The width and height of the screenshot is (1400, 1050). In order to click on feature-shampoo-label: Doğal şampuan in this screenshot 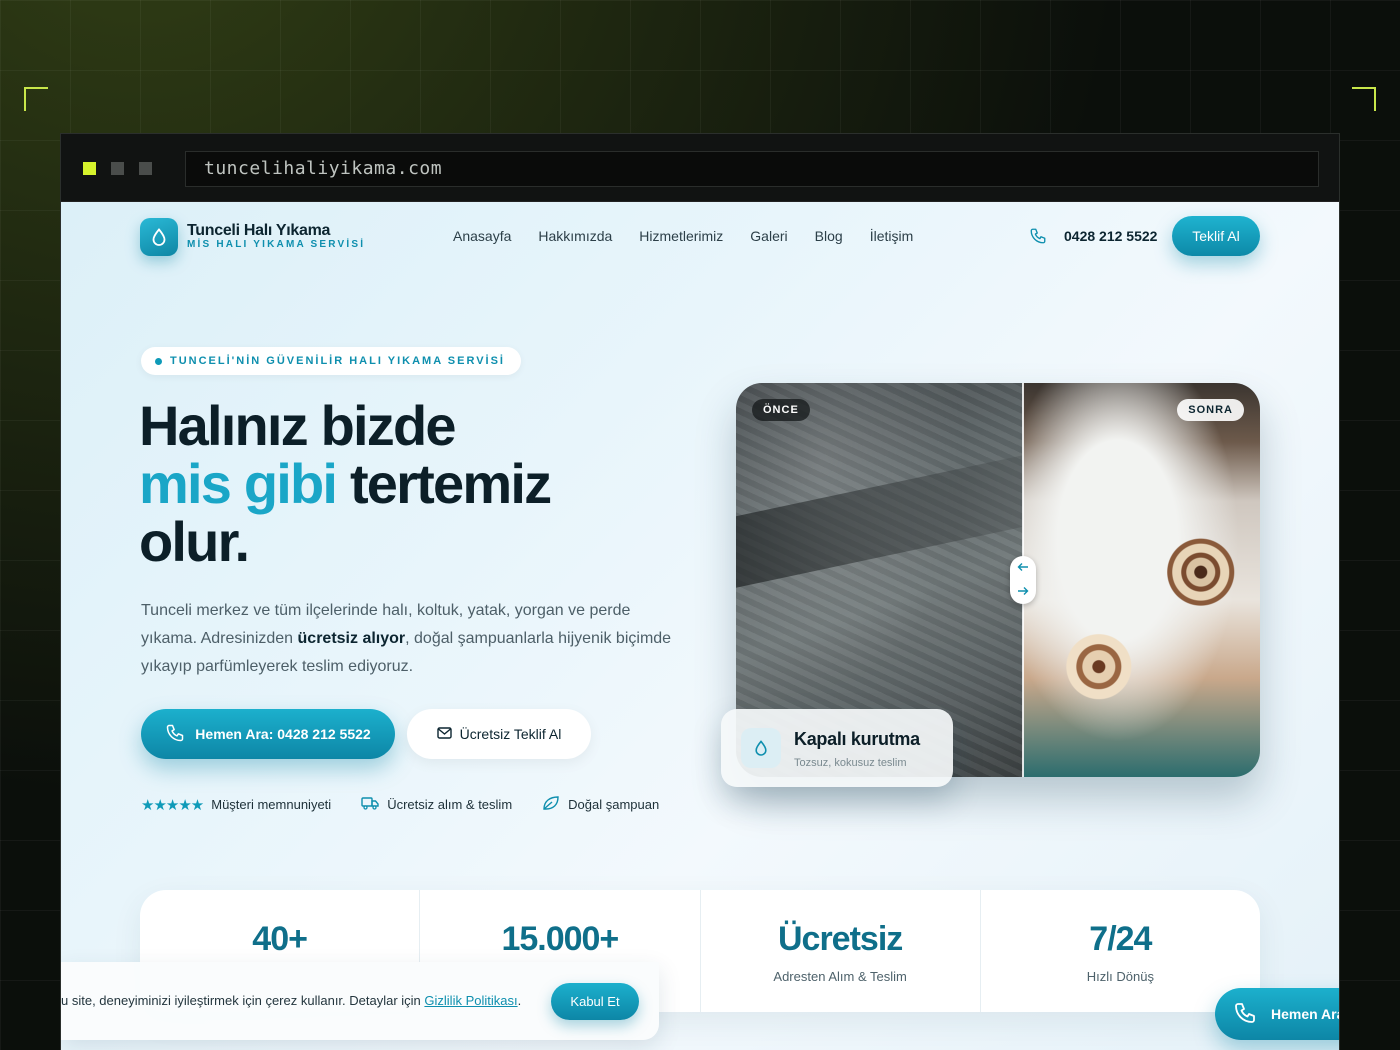, I will do `click(614, 804)`.